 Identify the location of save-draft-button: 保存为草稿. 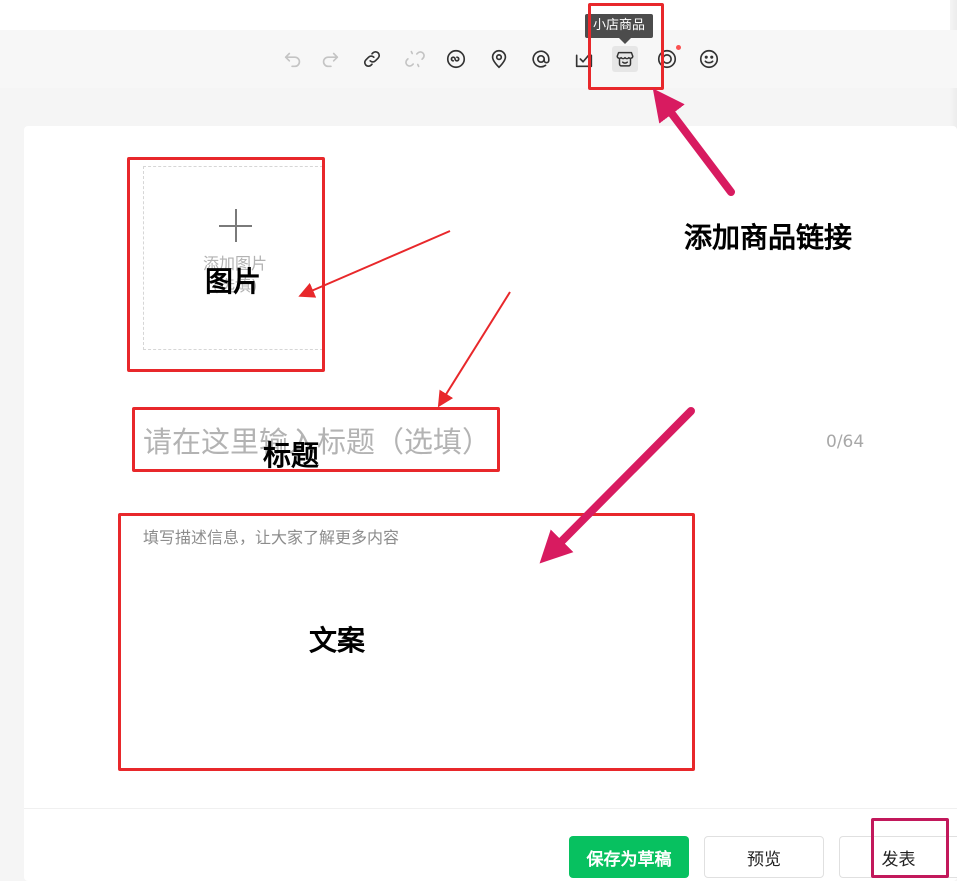
(629, 857).